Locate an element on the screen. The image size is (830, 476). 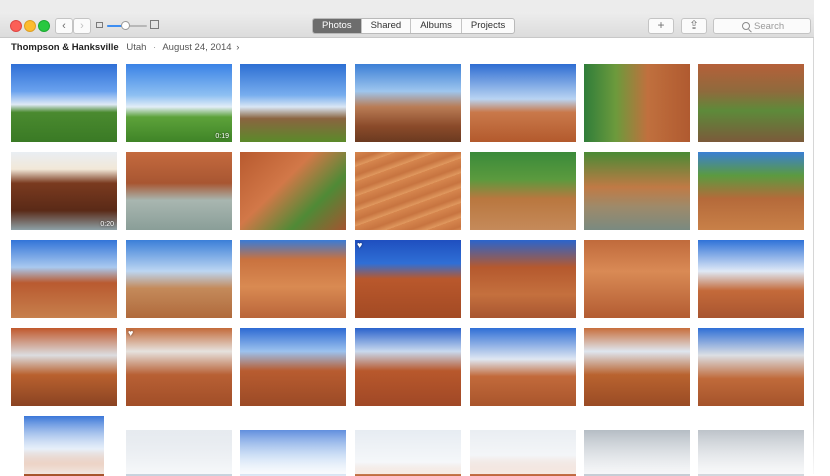
photo-thumbnail: 0:20 is located at coordinates (64, 191).